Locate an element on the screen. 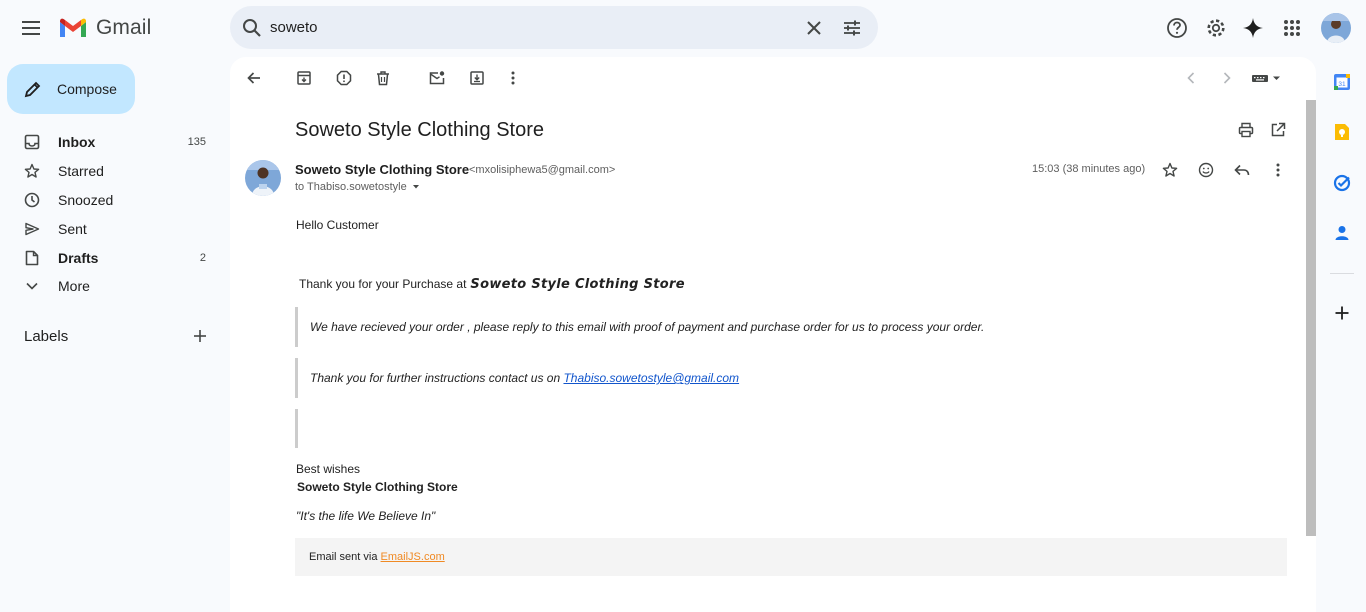  apps-grid-icon is located at coordinates (1292, 28).